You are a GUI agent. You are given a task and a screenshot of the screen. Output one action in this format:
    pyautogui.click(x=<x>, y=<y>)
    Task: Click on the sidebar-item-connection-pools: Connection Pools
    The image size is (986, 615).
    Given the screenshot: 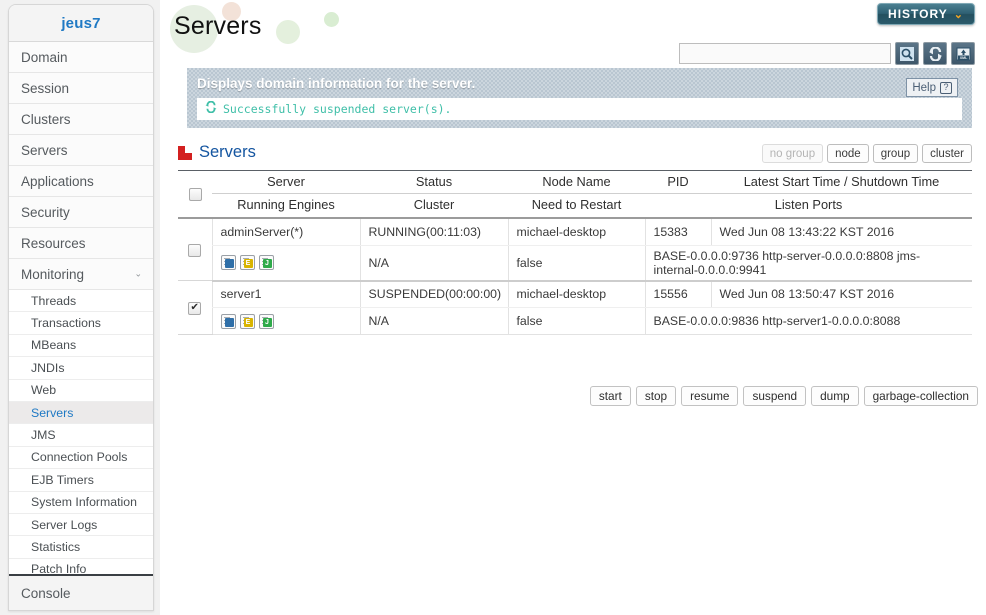 What is the action you would take?
    pyautogui.click(x=81, y=458)
    